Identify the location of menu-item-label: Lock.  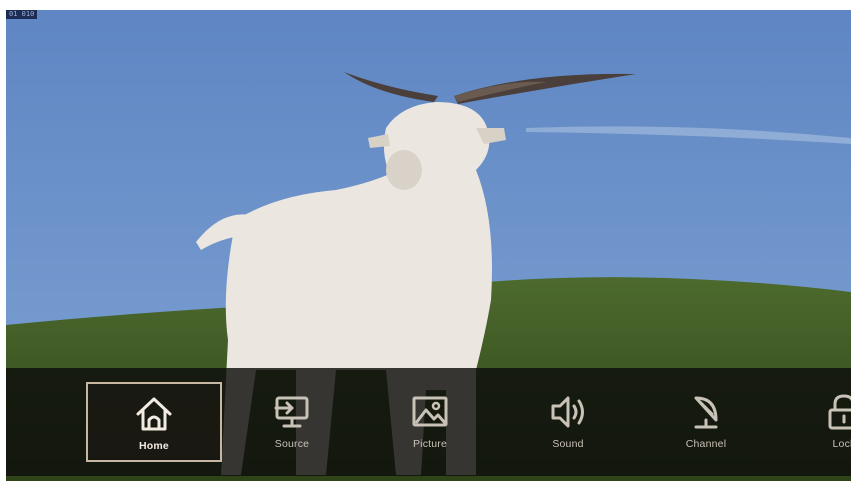
(841, 444).